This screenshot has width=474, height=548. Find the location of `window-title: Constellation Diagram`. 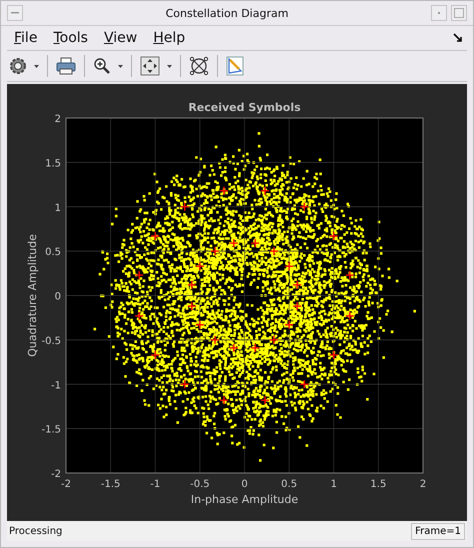

window-title: Constellation Diagram is located at coordinates (227, 13).